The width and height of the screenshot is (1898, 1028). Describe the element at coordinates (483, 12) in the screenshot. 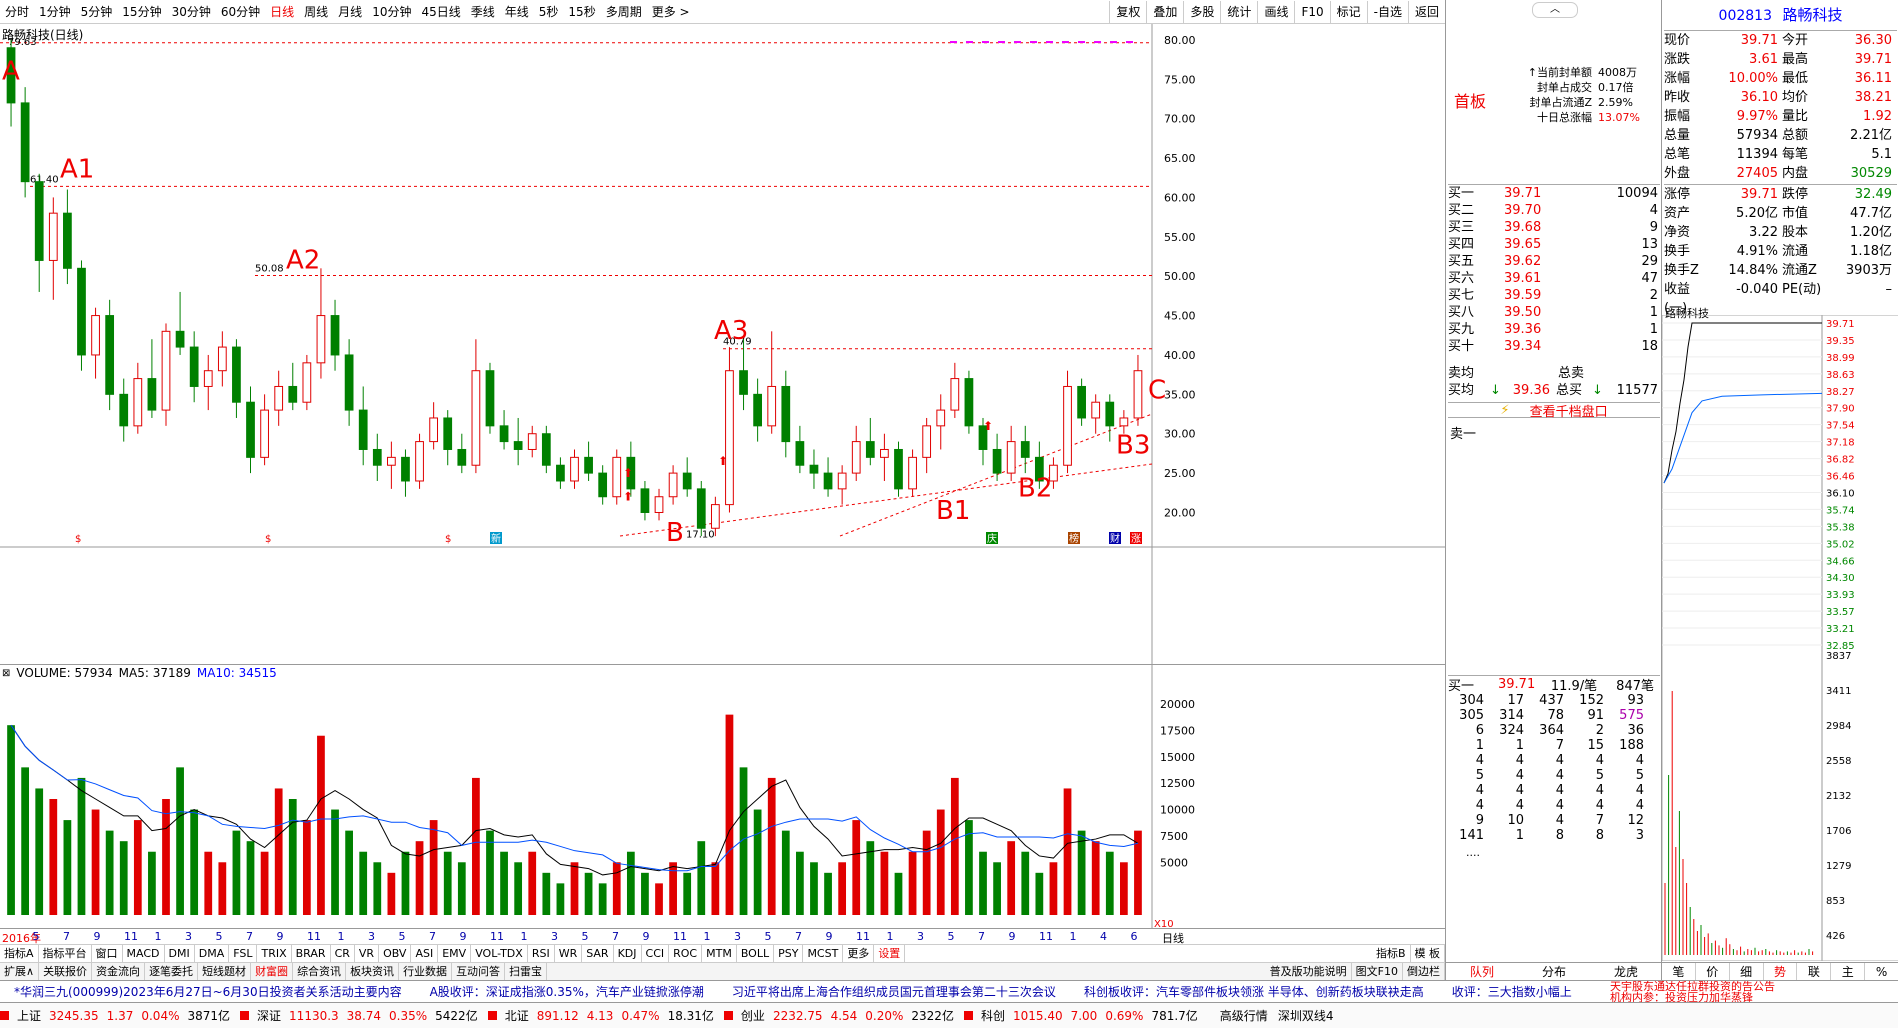

I see `period-tab: 季线` at that location.